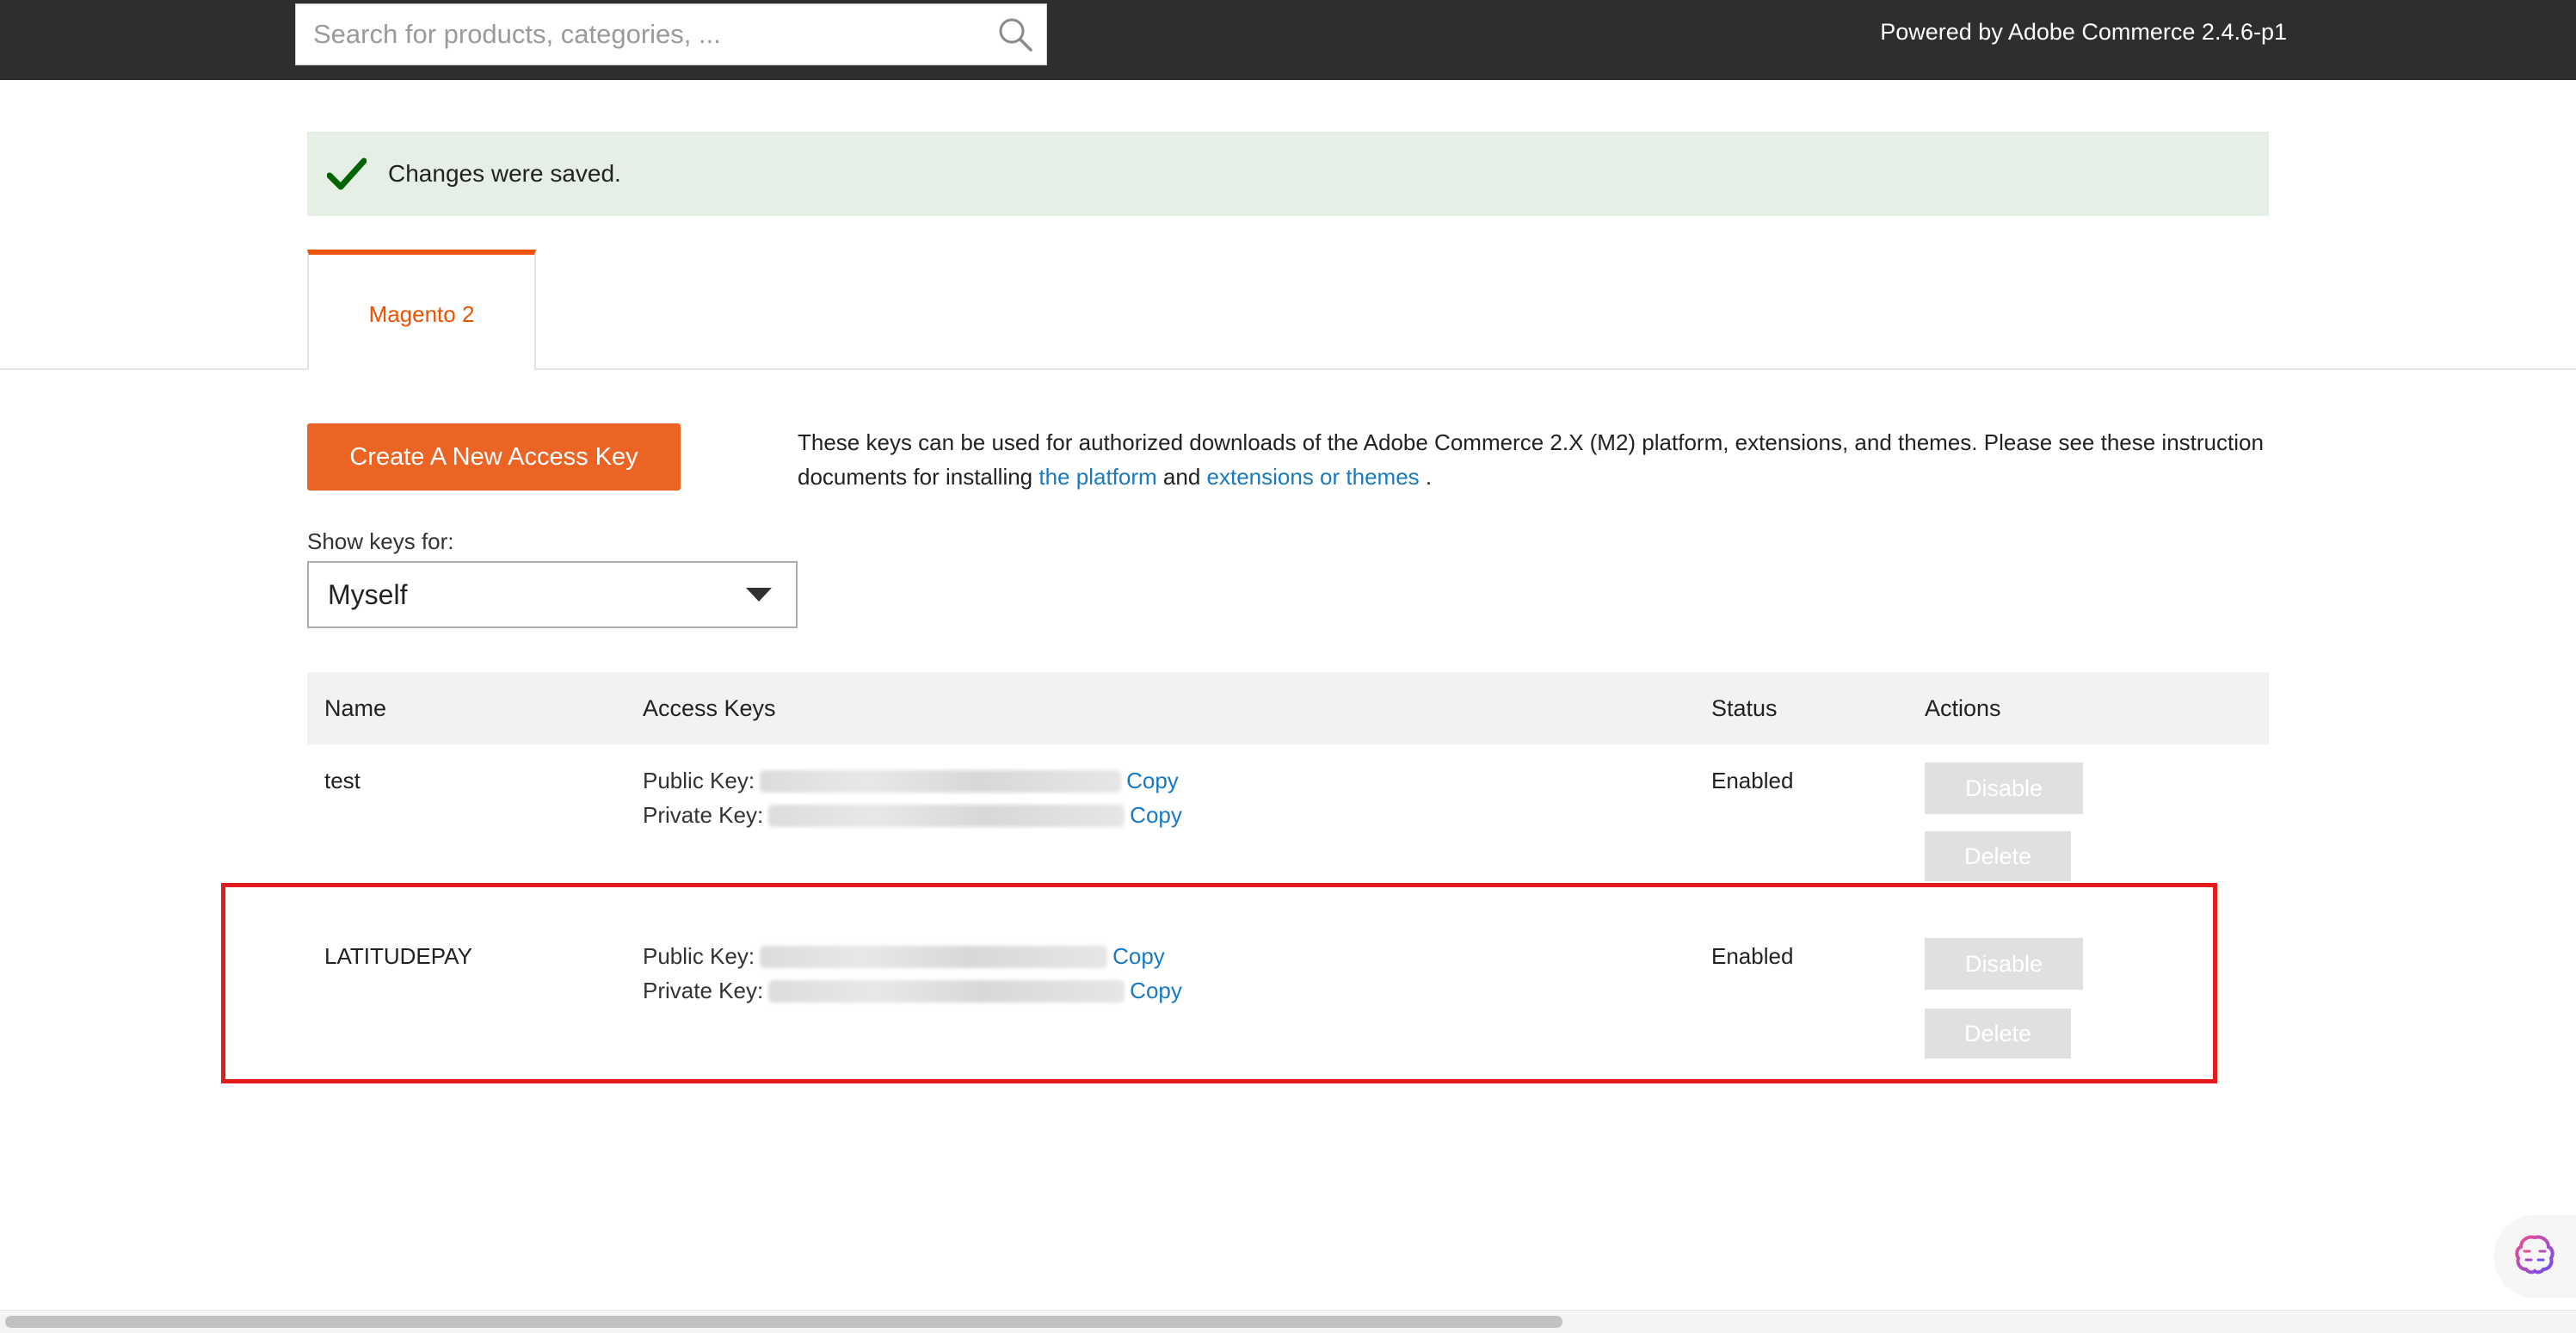 The height and width of the screenshot is (1333, 2576). I want to click on brain-assistant-icon, so click(2534, 1257).